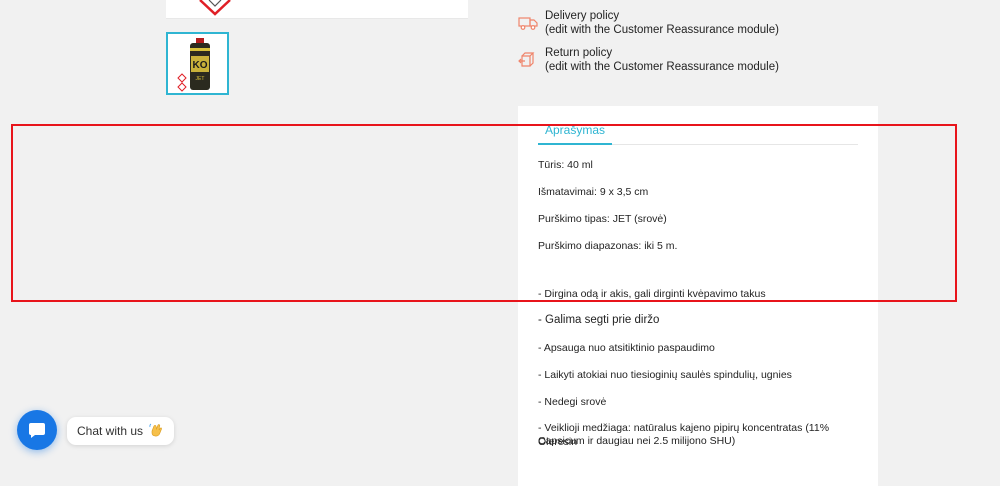 This screenshot has height=486, width=1000. I want to click on description-line-spray-type: Purškimo tipas: JET (srovė), so click(602, 219).